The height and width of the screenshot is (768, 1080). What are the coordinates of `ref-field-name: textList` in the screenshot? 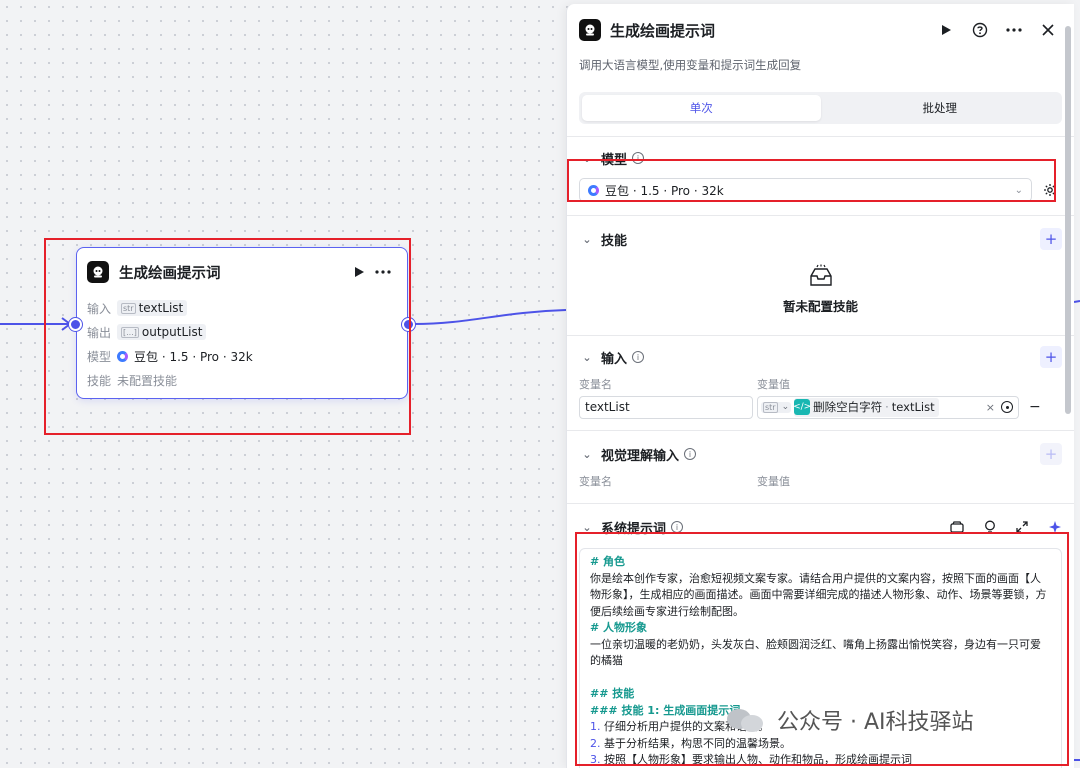 It's located at (913, 407).